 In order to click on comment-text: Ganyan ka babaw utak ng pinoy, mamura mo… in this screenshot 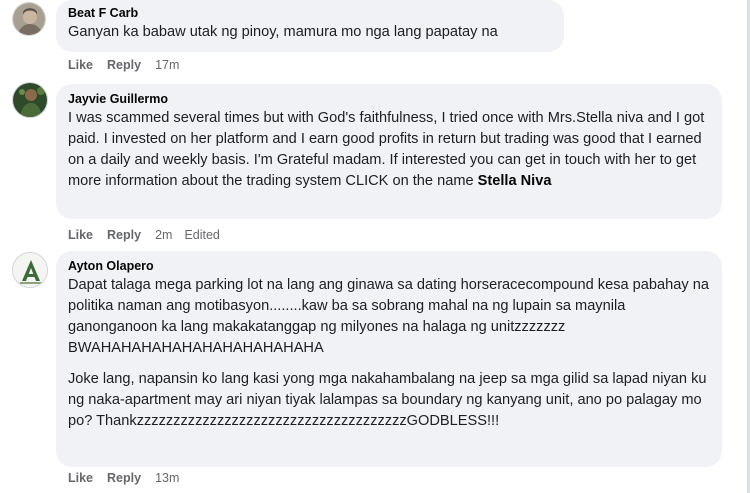, I will do `click(310, 32)`.